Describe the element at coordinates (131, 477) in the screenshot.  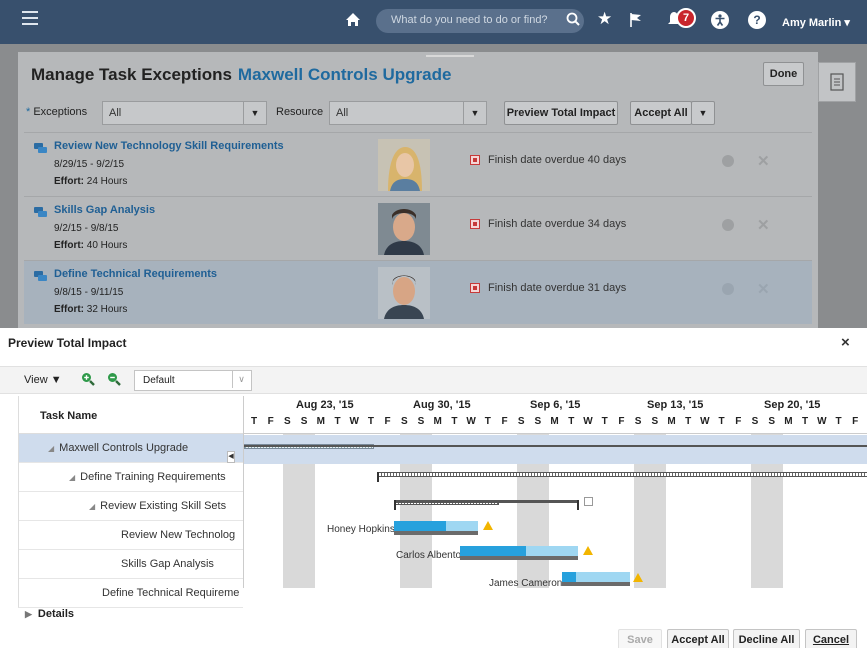
I see `task-row: ◢ Define Training Requirements` at that location.